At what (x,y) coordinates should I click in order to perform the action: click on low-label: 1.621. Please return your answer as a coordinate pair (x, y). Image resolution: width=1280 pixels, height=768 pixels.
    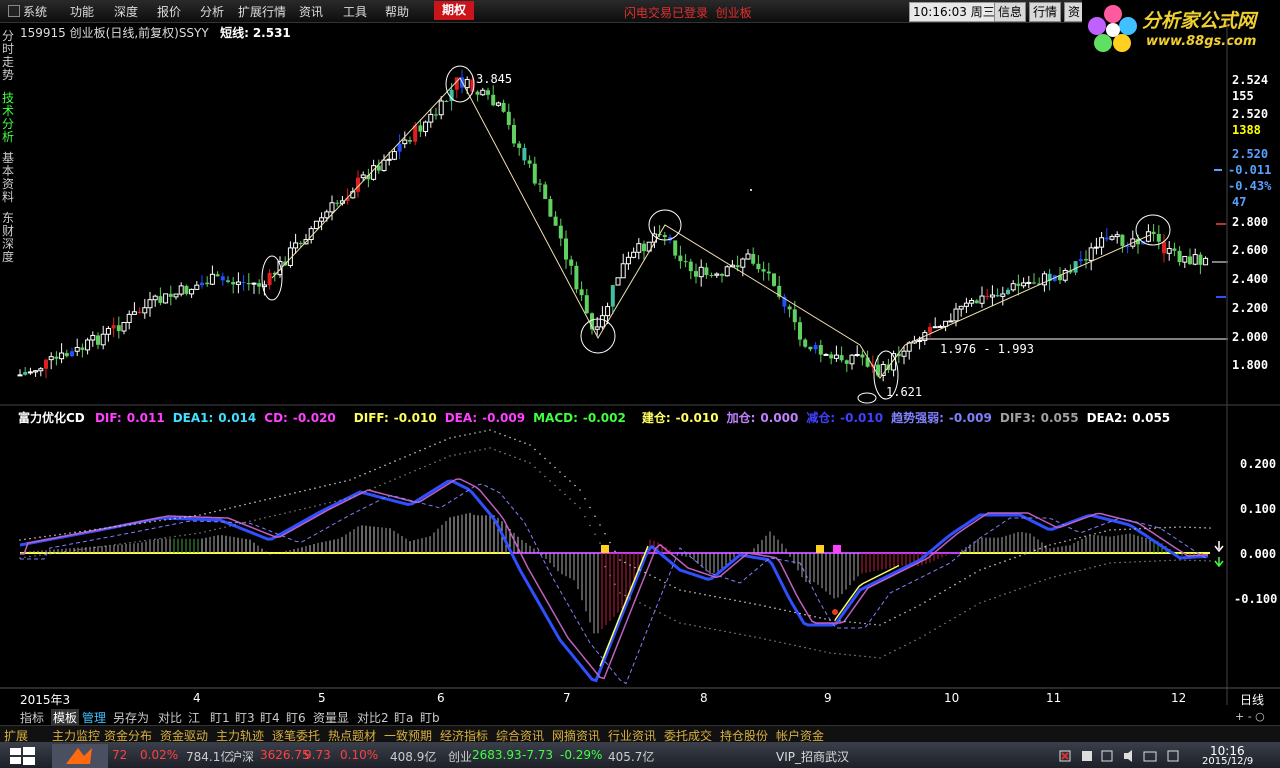
    Looking at the image, I should click on (904, 392).